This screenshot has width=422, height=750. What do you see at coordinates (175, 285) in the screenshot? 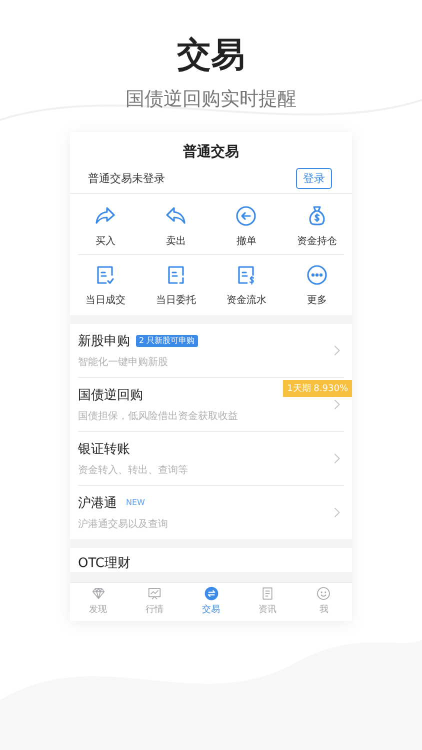
I see `action-button: 当日委托` at bounding box center [175, 285].